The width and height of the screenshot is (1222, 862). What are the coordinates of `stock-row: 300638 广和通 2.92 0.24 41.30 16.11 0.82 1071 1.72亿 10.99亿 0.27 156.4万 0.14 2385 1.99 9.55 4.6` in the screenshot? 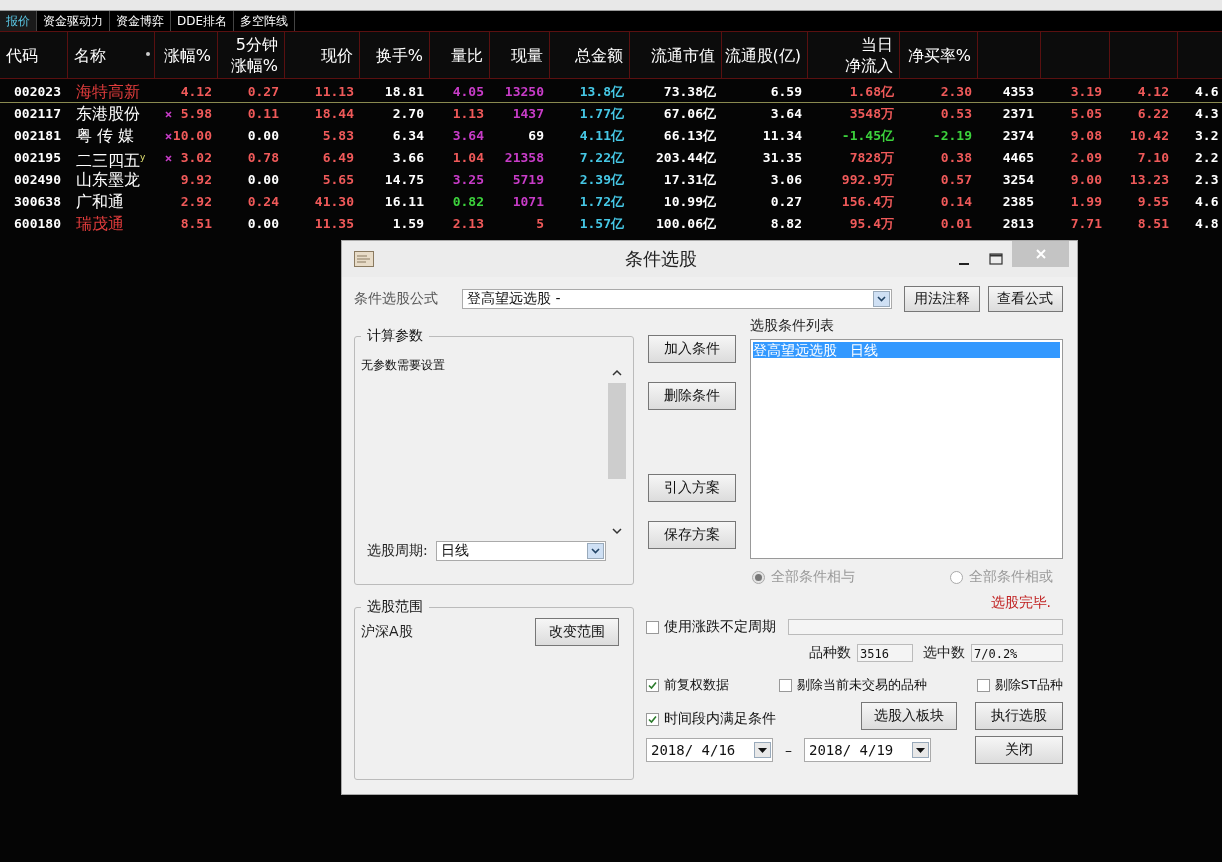 It's located at (611, 202).